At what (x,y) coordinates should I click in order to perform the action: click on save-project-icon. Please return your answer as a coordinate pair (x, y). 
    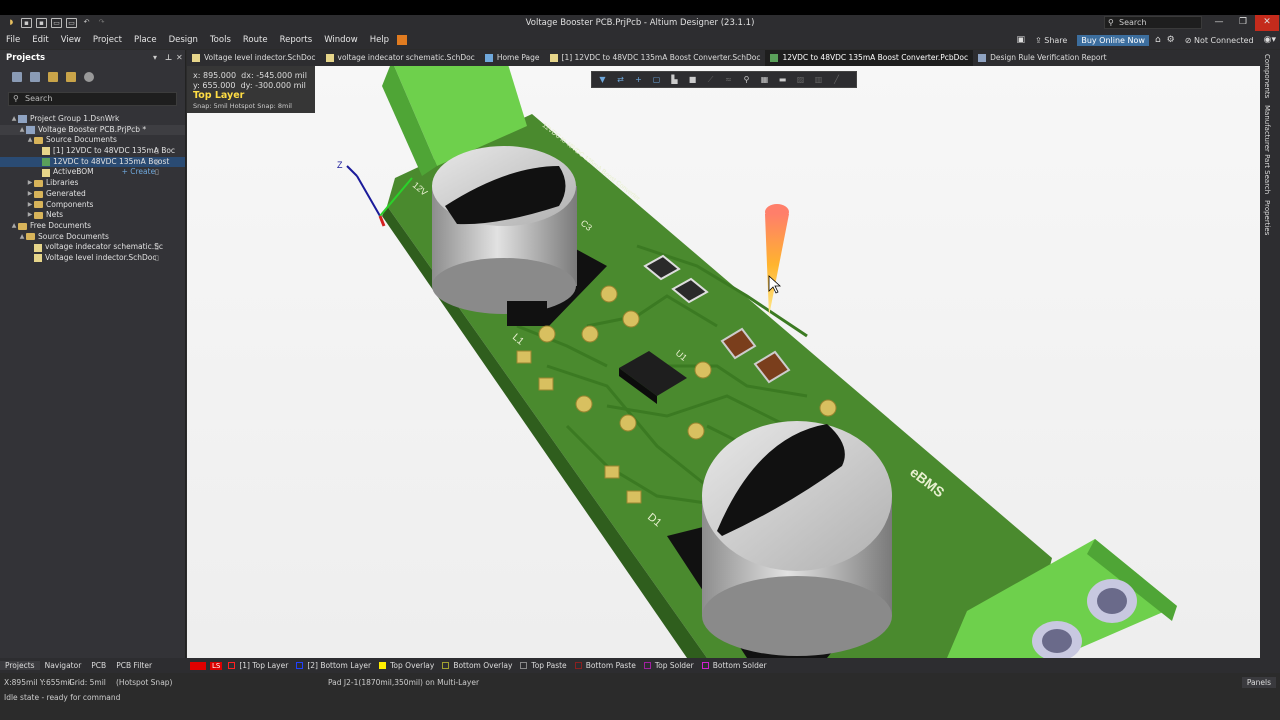
    Looking at the image, I should click on (17, 77).